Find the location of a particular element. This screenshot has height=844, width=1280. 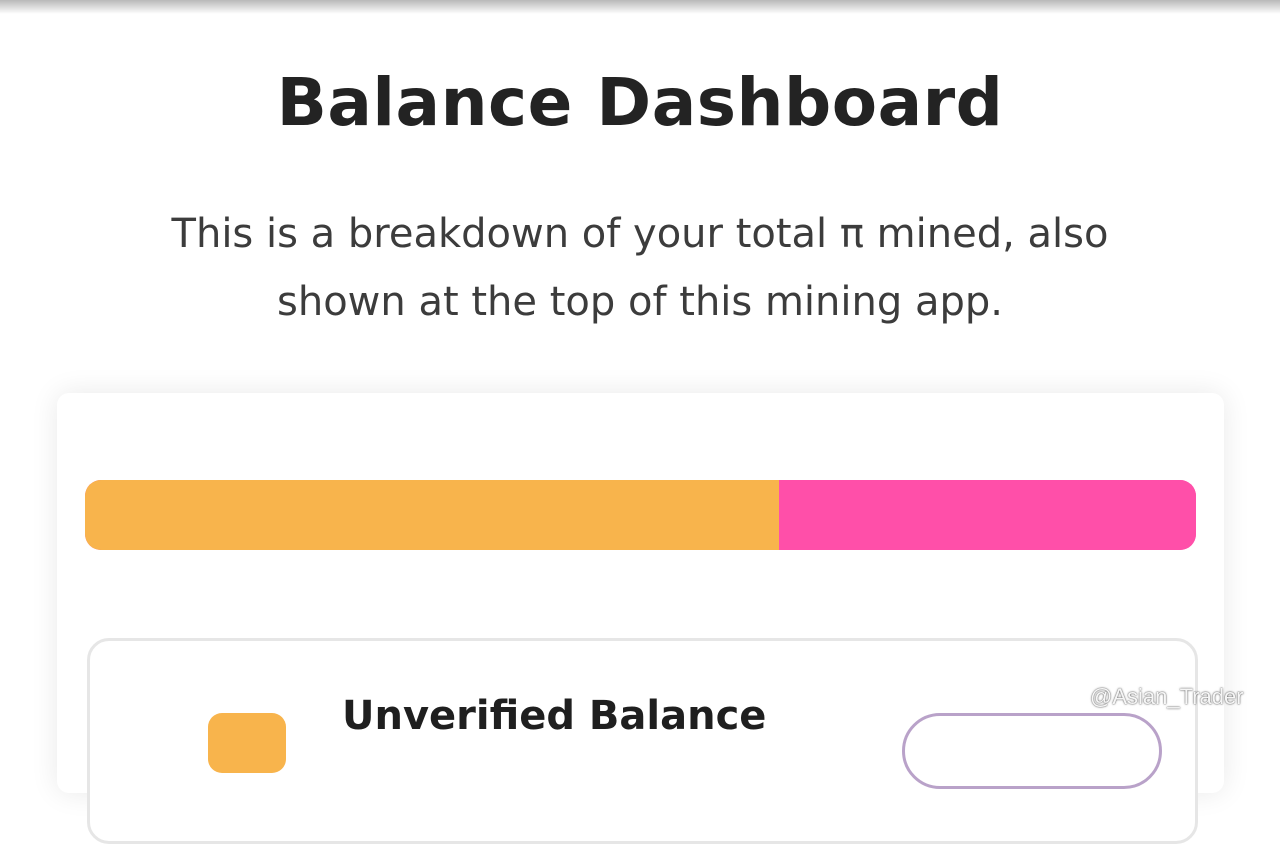

watermark-text: @Asian_Trader is located at coordinates (1167, 696).